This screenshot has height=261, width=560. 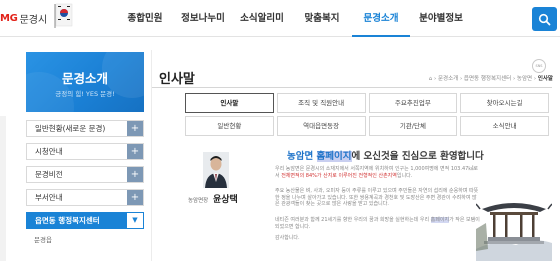 What do you see at coordinates (3, 188) in the screenshot?
I see `left-scrollbar` at bounding box center [3, 188].